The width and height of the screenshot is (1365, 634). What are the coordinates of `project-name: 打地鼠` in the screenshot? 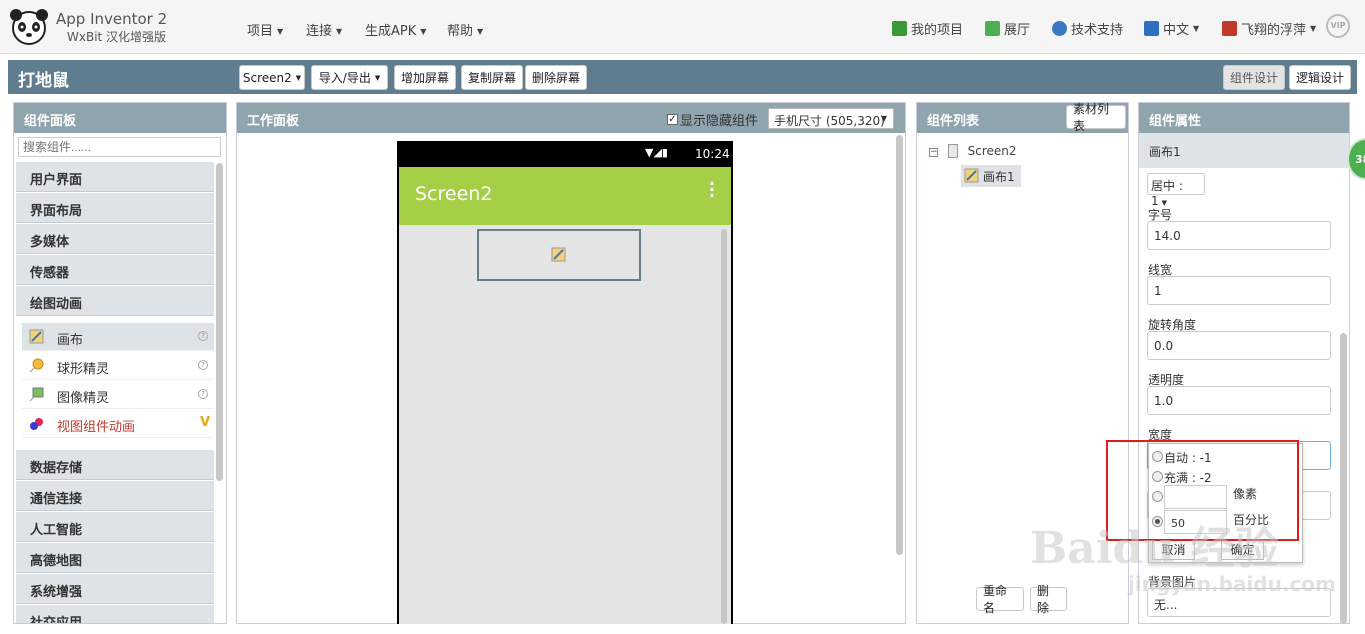 It's located at (43, 81).